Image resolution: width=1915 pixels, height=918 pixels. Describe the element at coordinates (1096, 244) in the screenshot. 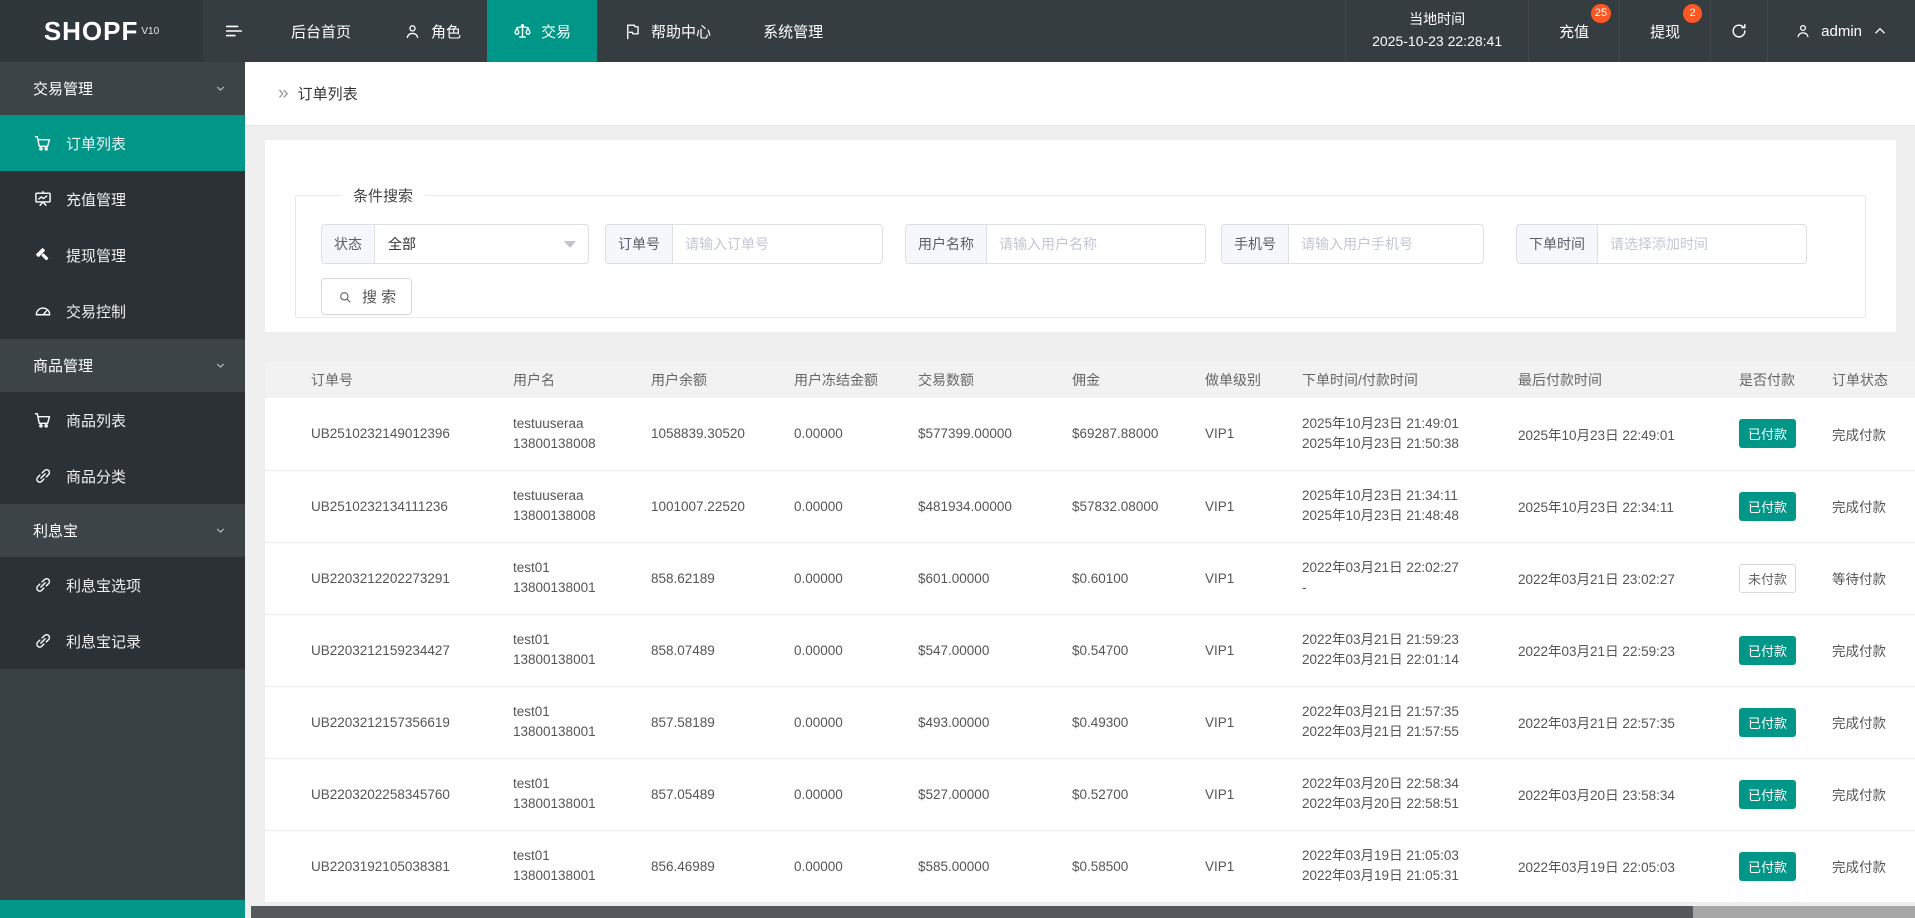

I see `filter-username-input` at that location.